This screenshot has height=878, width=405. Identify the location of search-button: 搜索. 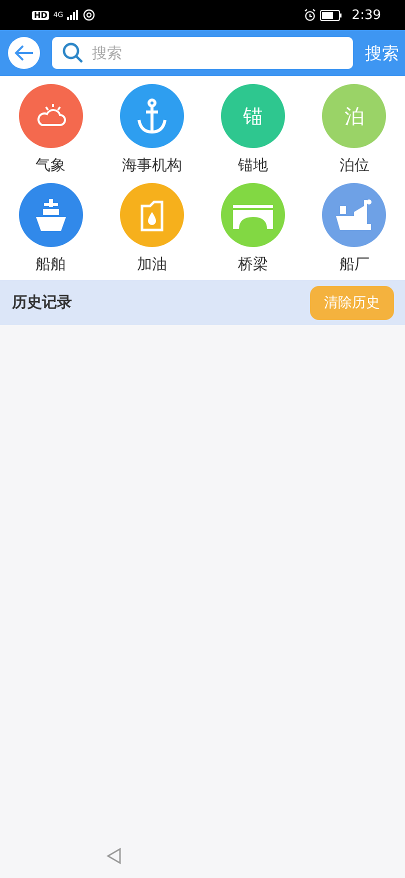
(382, 53).